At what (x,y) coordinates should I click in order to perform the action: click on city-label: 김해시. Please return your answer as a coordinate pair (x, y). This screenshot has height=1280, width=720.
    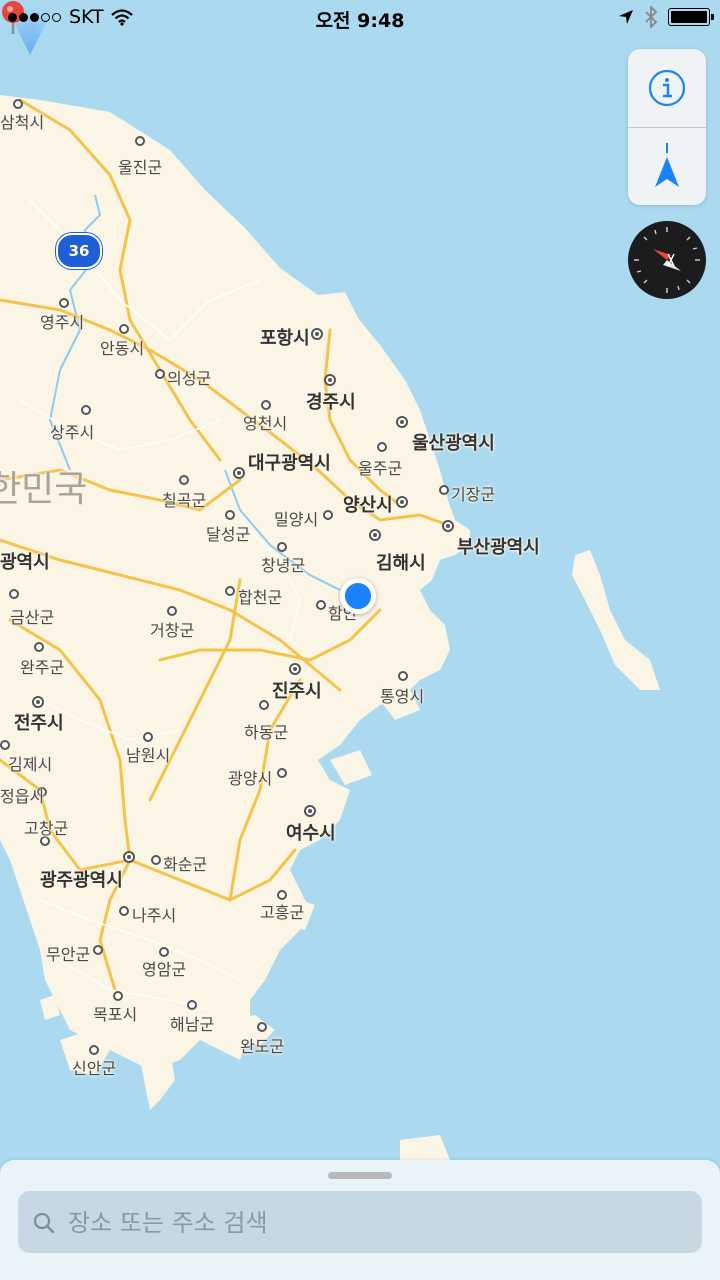
    Looking at the image, I should click on (401, 563).